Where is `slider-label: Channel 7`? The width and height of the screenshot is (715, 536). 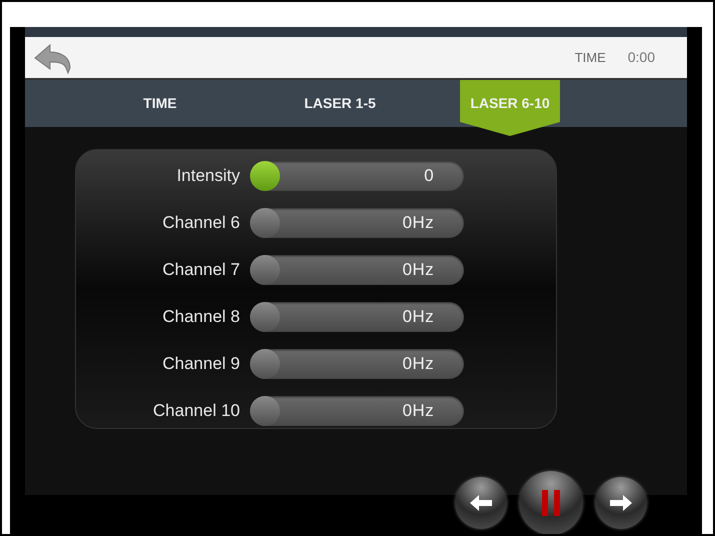
slider-label: Channel 7 is located at coordinates (201, 269).